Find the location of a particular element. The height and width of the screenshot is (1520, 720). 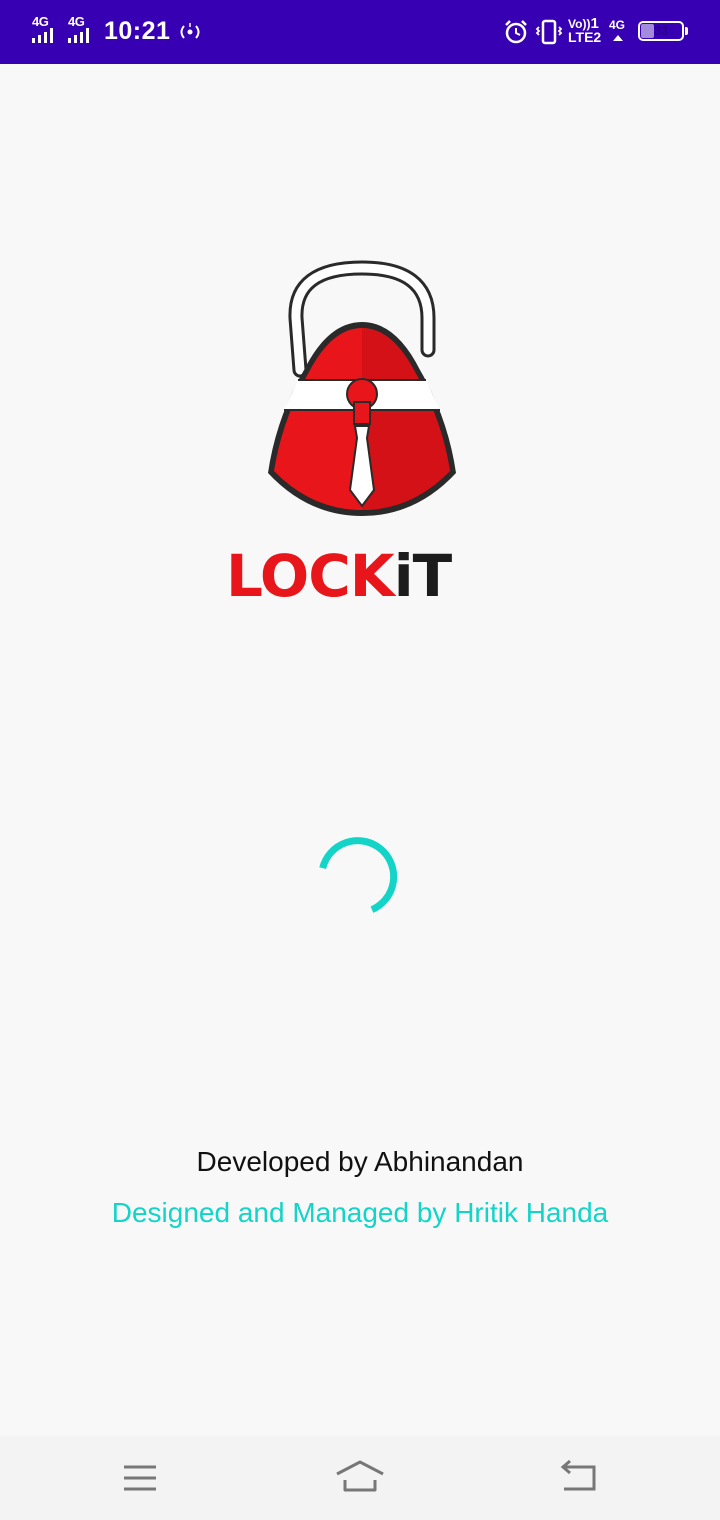

battery-level: 33 is located at coordinates (661, 30).